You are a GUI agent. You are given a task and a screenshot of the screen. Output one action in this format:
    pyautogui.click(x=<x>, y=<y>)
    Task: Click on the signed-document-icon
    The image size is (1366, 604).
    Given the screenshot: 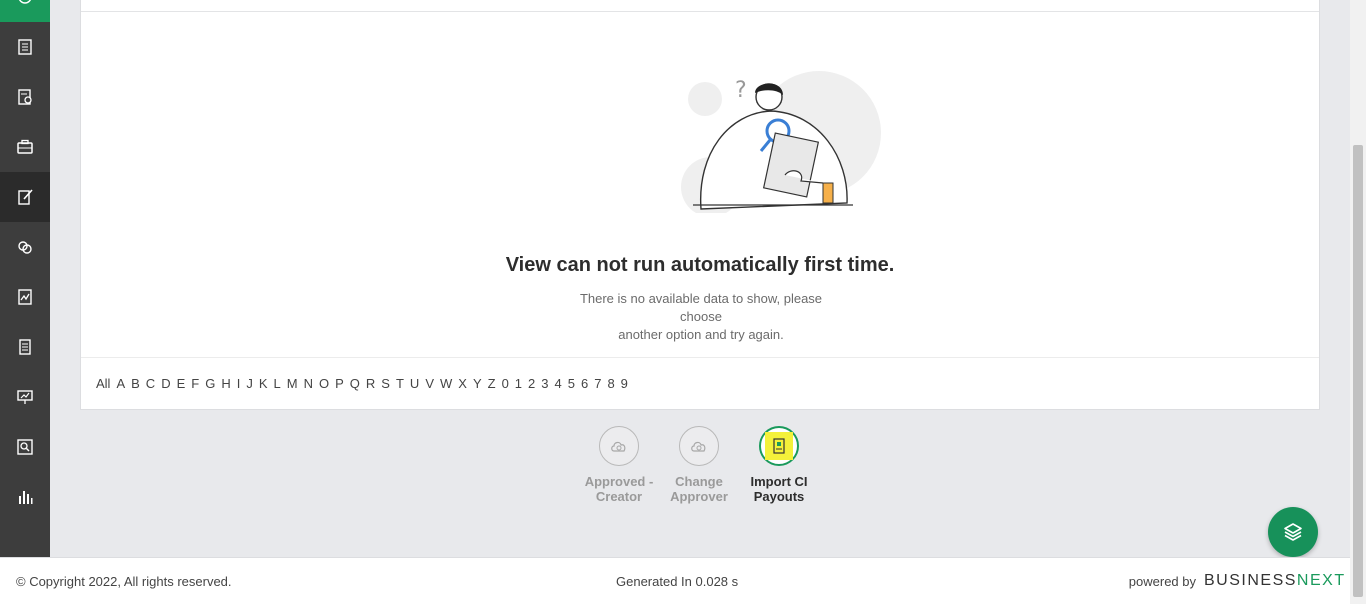 What is the action you would take?
    pyautogui.click(x=25, y=297)
    